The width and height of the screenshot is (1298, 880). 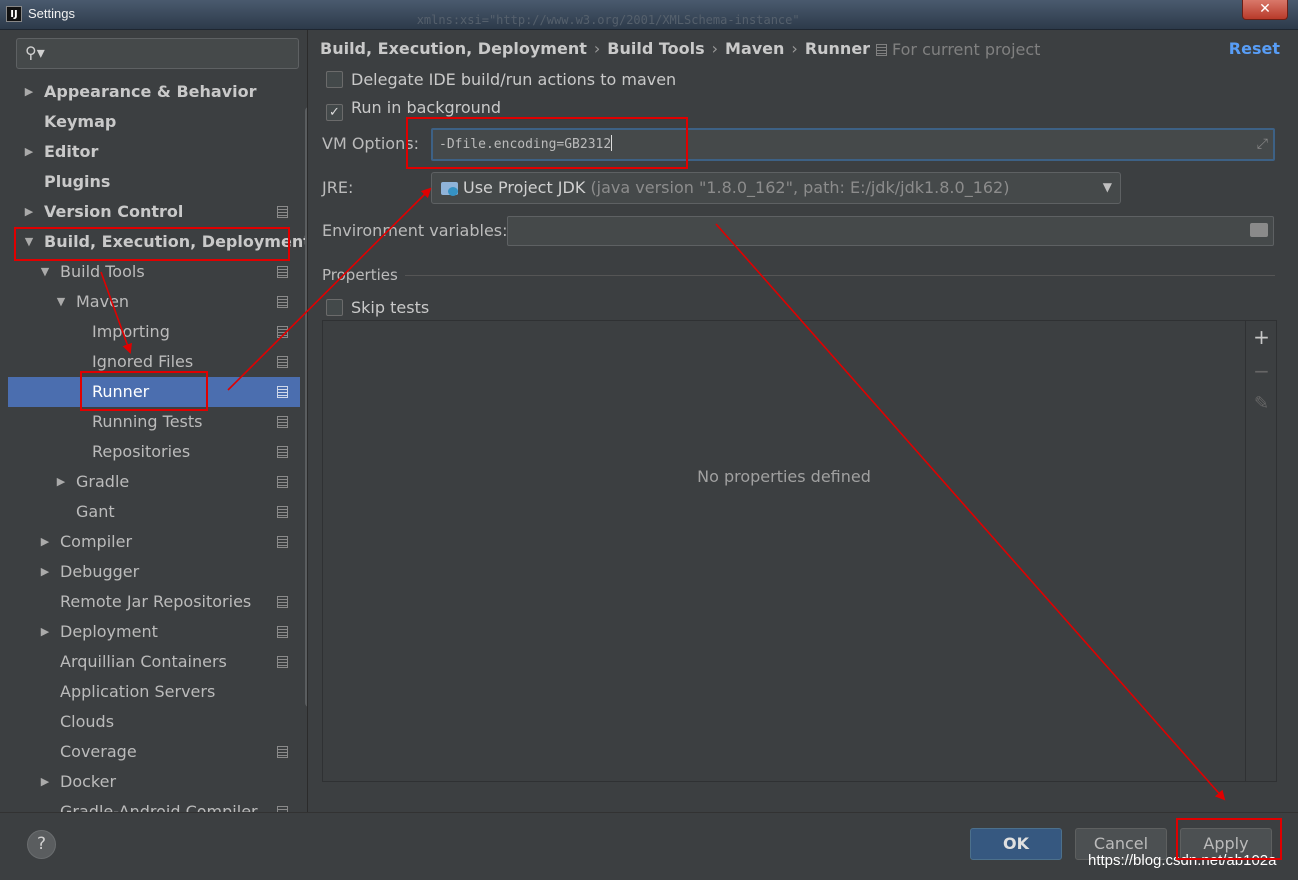 I want to click on tree-item-plugins: Plugins, so click(x=154, y=182).